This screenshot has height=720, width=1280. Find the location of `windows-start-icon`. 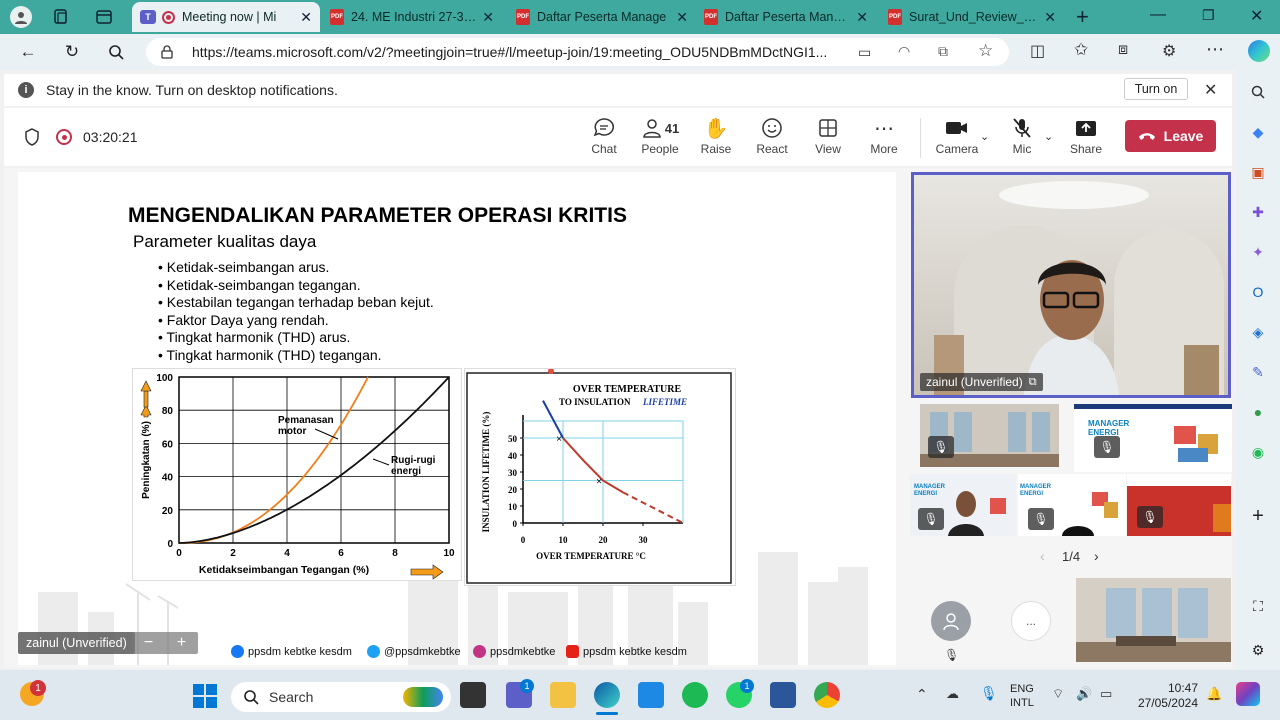

windows-start-icon is located at coordinates (205, 698).